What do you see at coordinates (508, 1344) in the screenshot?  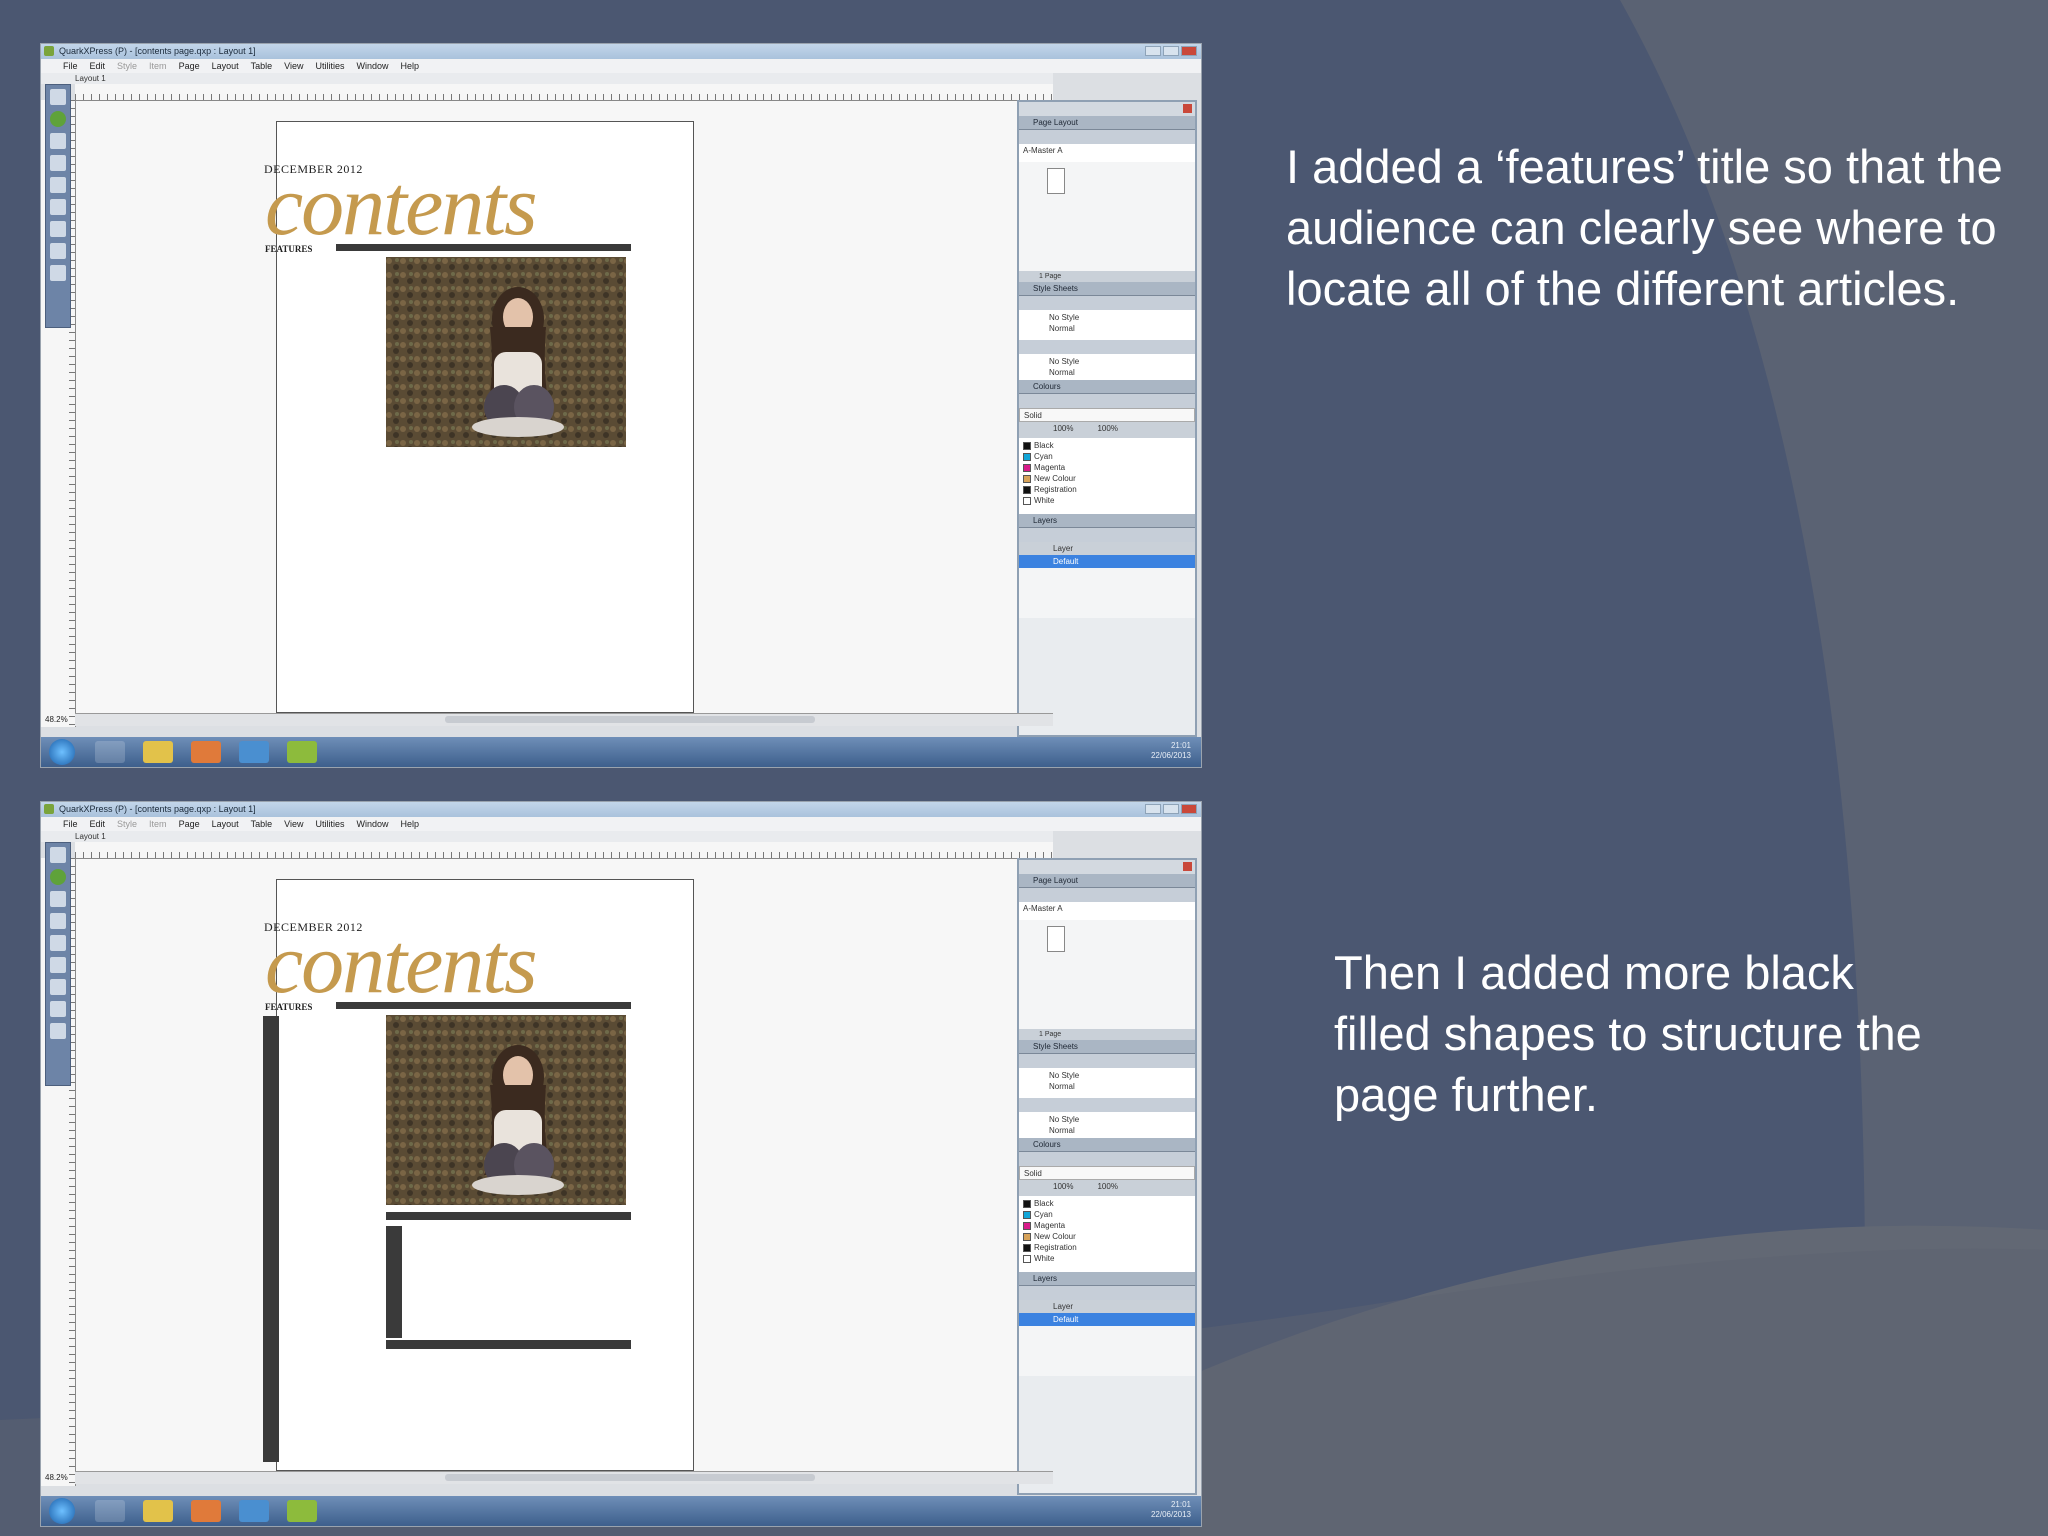 I see `lower-rule-shape` at bounding box center [508, 1344].